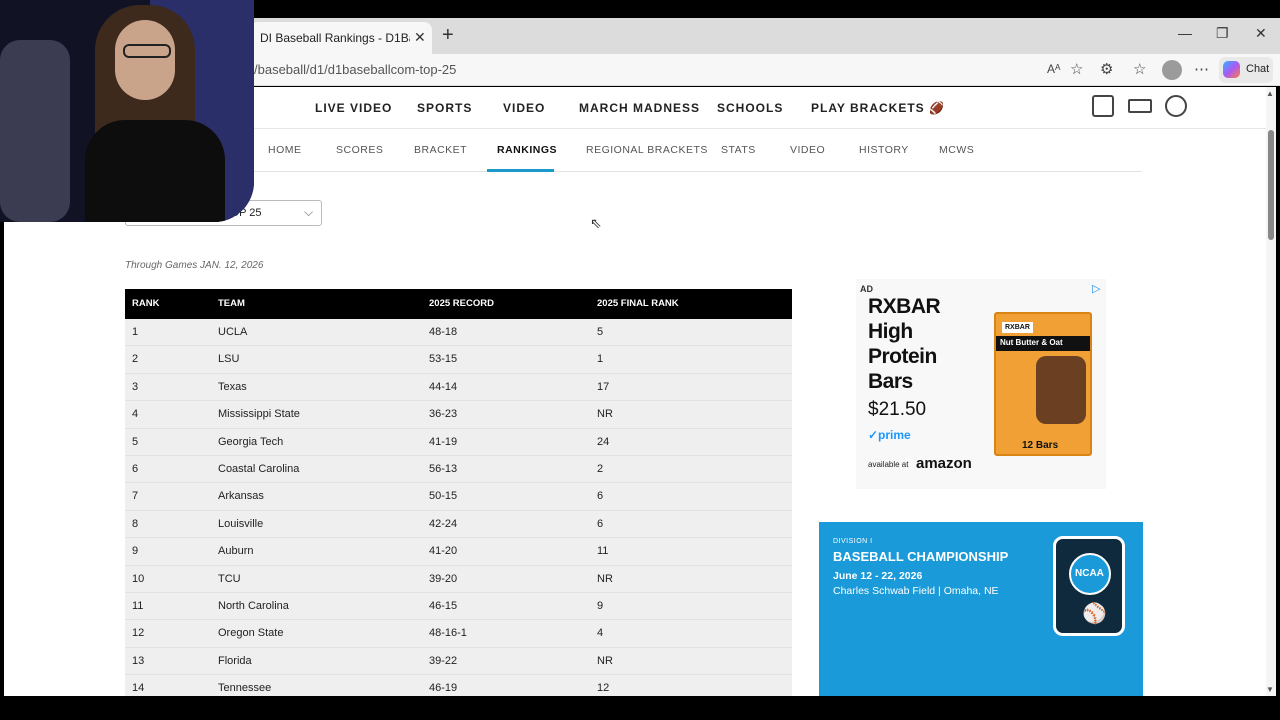  I want to click on account-icon, so click(1176, 106).